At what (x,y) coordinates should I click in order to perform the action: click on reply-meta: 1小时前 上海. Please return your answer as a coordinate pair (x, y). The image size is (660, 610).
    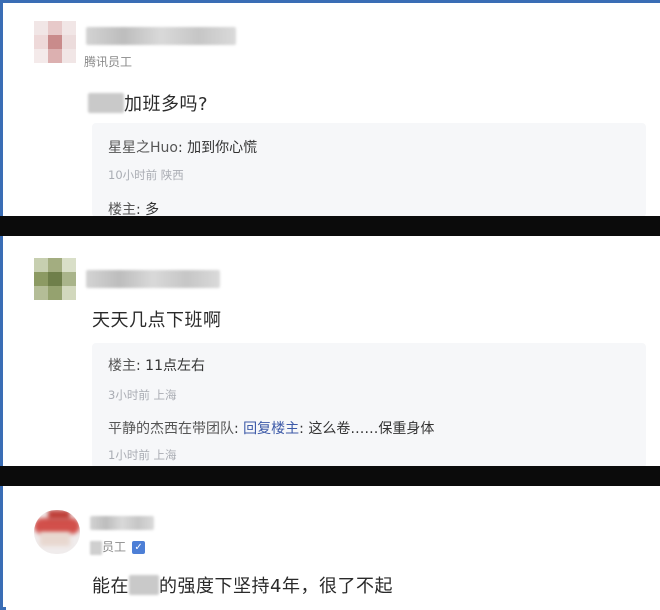
    Looking at the image, I should click on (142, 455).